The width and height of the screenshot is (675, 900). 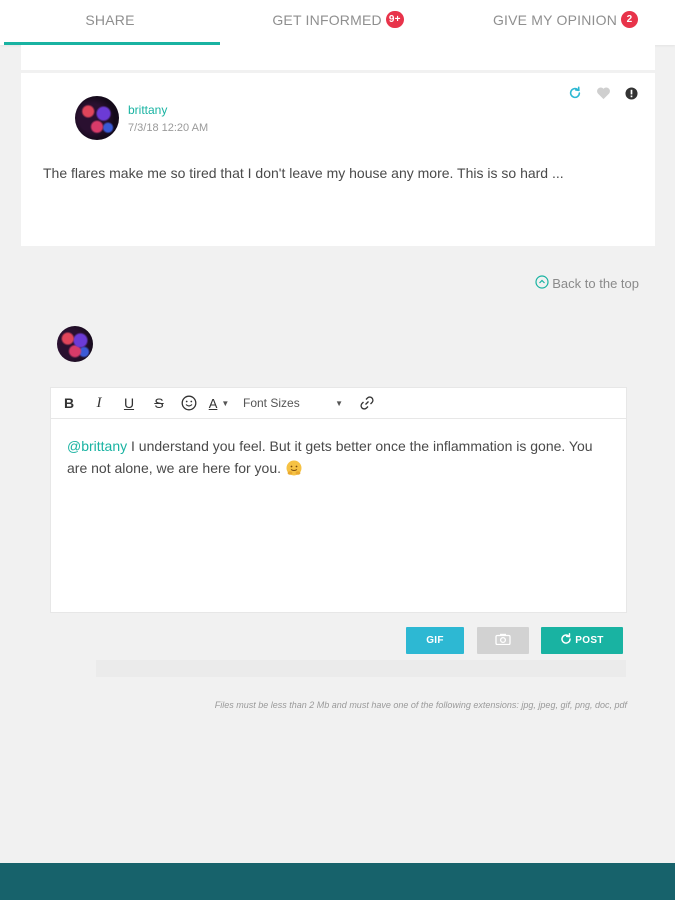 I want to click on tab-give-my-opinion: GIVE MY OPINION 2, so click(x=565, y=22).